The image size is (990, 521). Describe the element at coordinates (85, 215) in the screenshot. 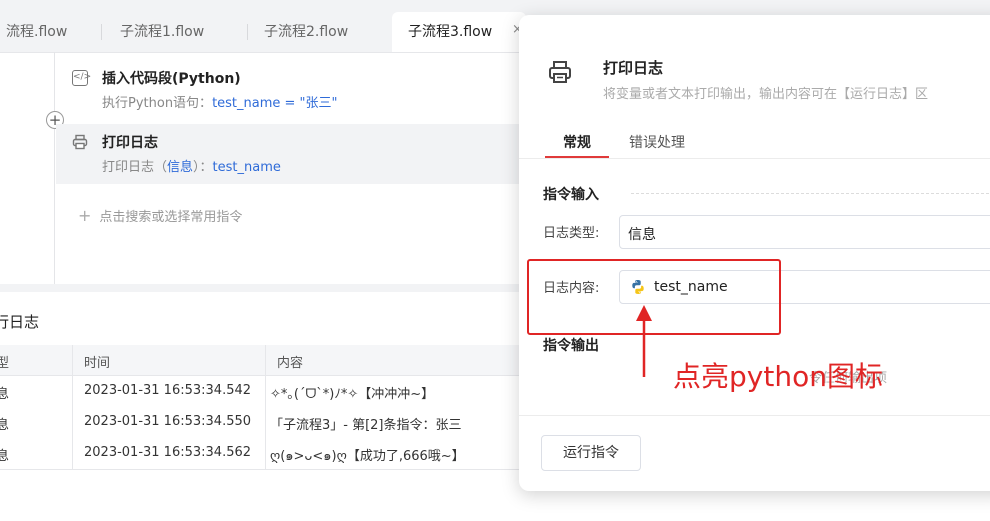

I see `plus-icon: +` at that location.